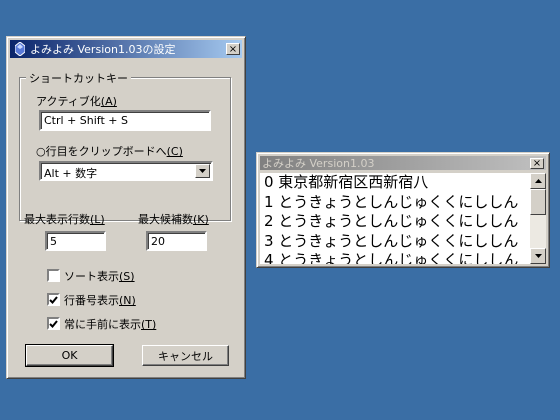  What do you see at coordinates (75, 241) in the screenshot?
I see `max-rows-field: 5` at bounding box center [75, 241].